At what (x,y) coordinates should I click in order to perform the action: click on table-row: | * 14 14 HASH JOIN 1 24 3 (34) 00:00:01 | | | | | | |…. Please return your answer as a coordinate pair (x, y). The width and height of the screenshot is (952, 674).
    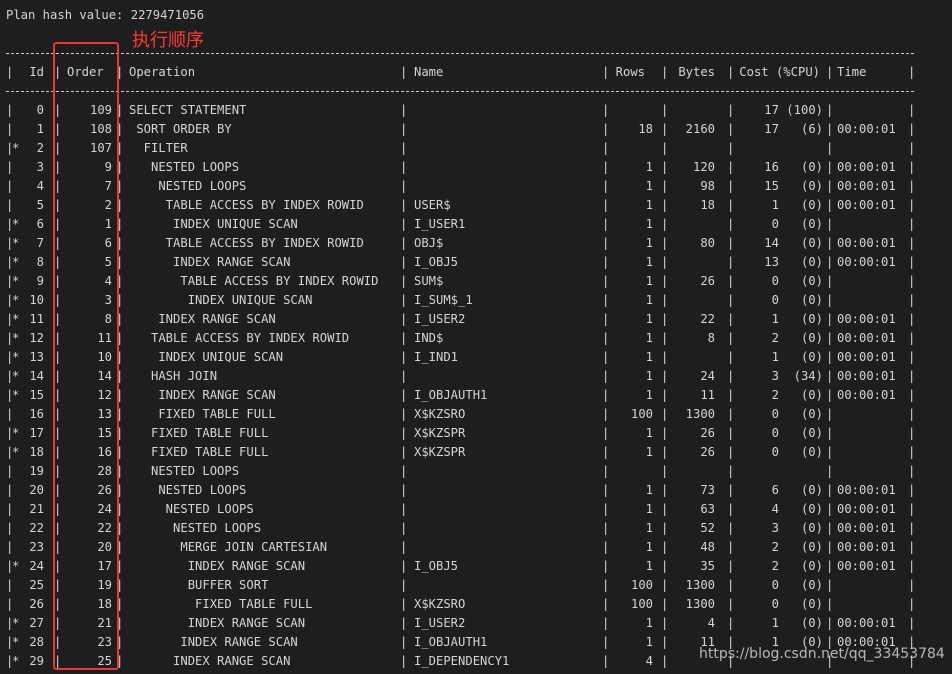
    Looking at the image, I should click on (461, 376).